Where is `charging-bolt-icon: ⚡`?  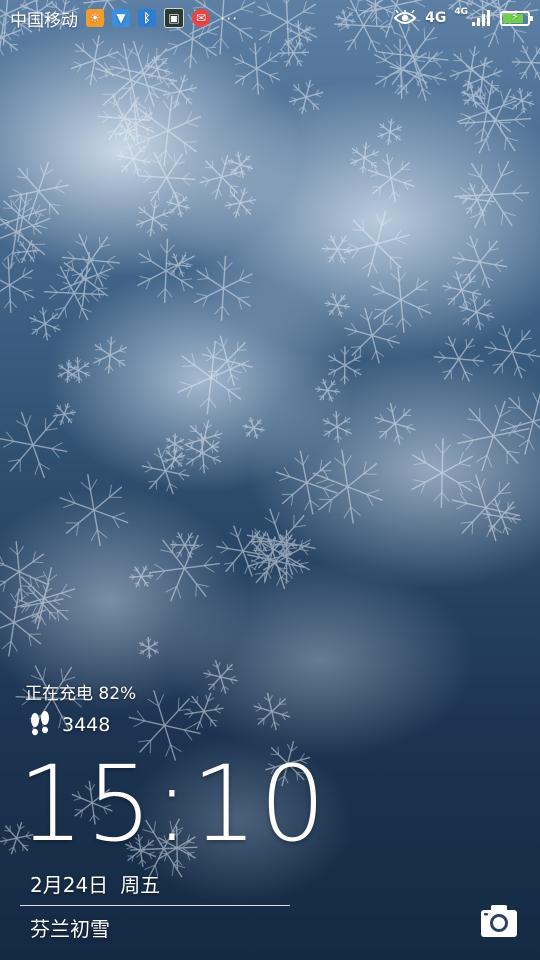 charging-bolt-icon: ⚡ is located at coordinates (515, 16).